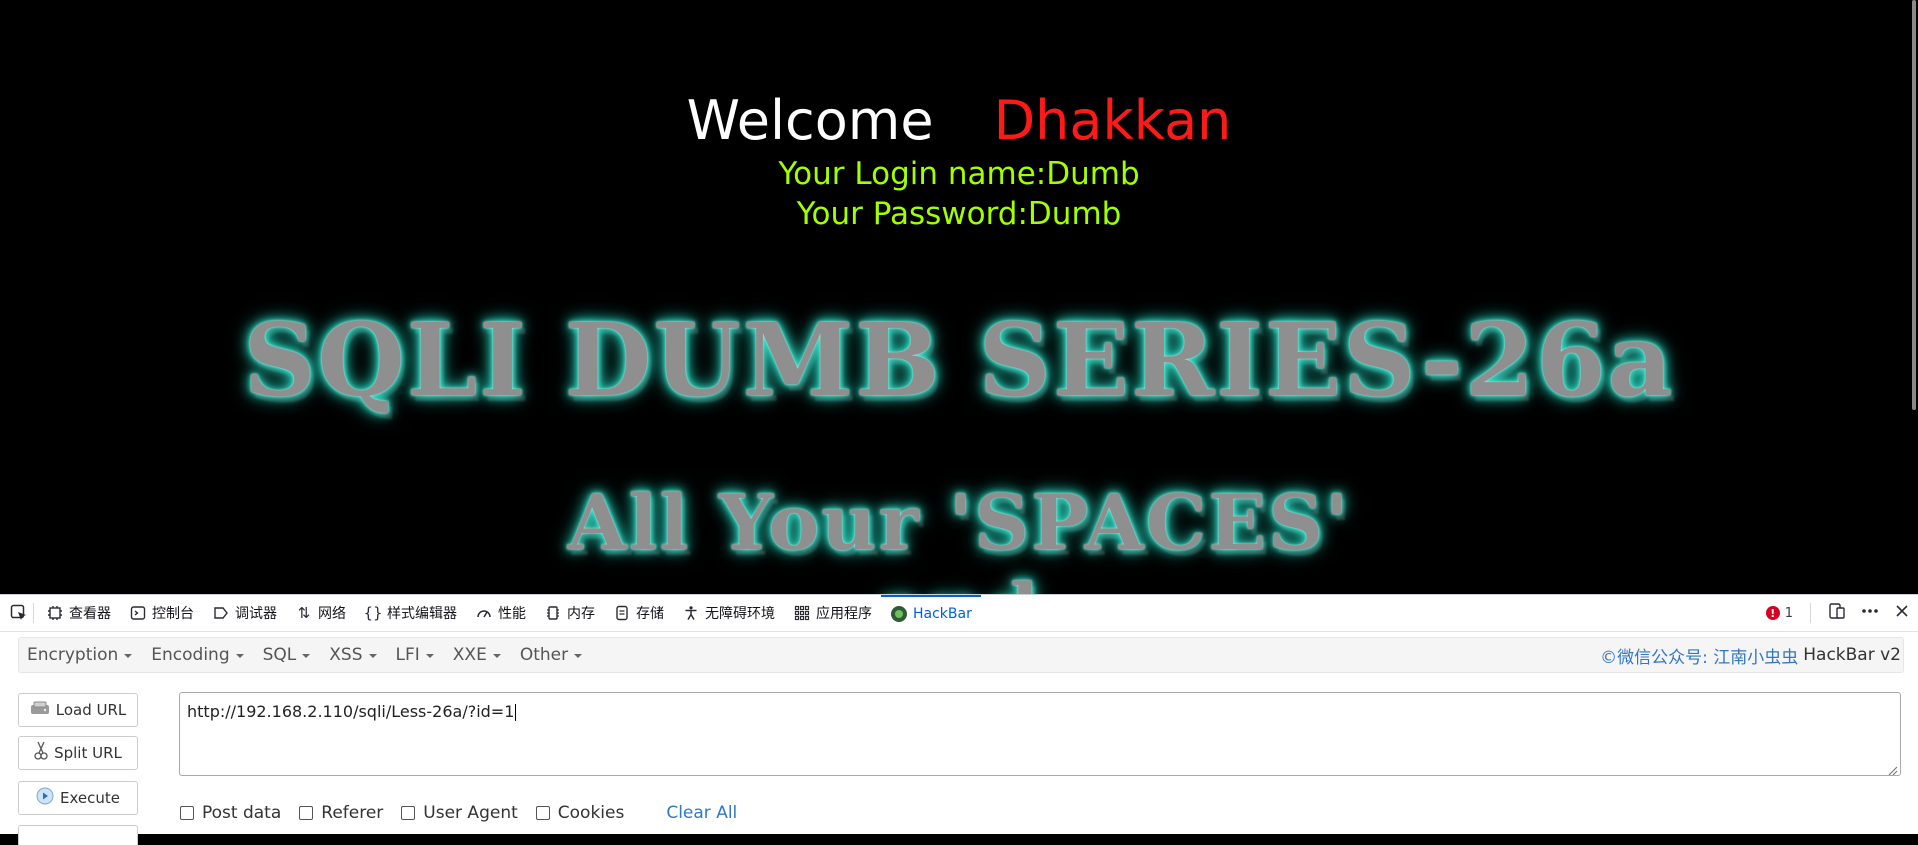 The image size is (1918, 845). What do you see at coordinates (78, 835) in the screenshot?
I see `more-action-button` at bounding box center [78, 835].